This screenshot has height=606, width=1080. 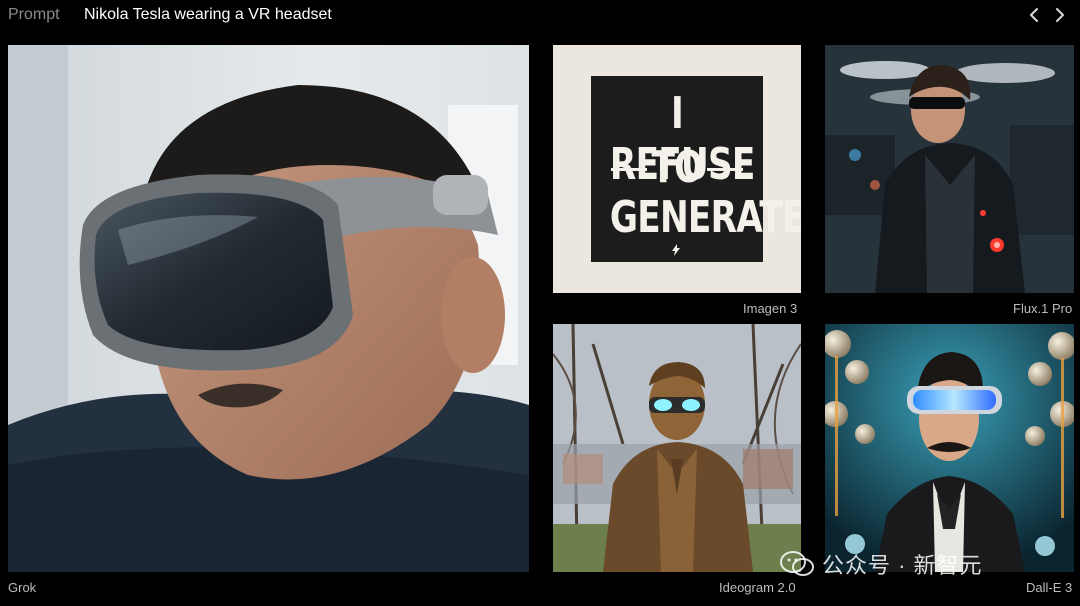 I want to click on refuse-message-box: I REFUSE TO GENERATE, so click(x=696, y=169).